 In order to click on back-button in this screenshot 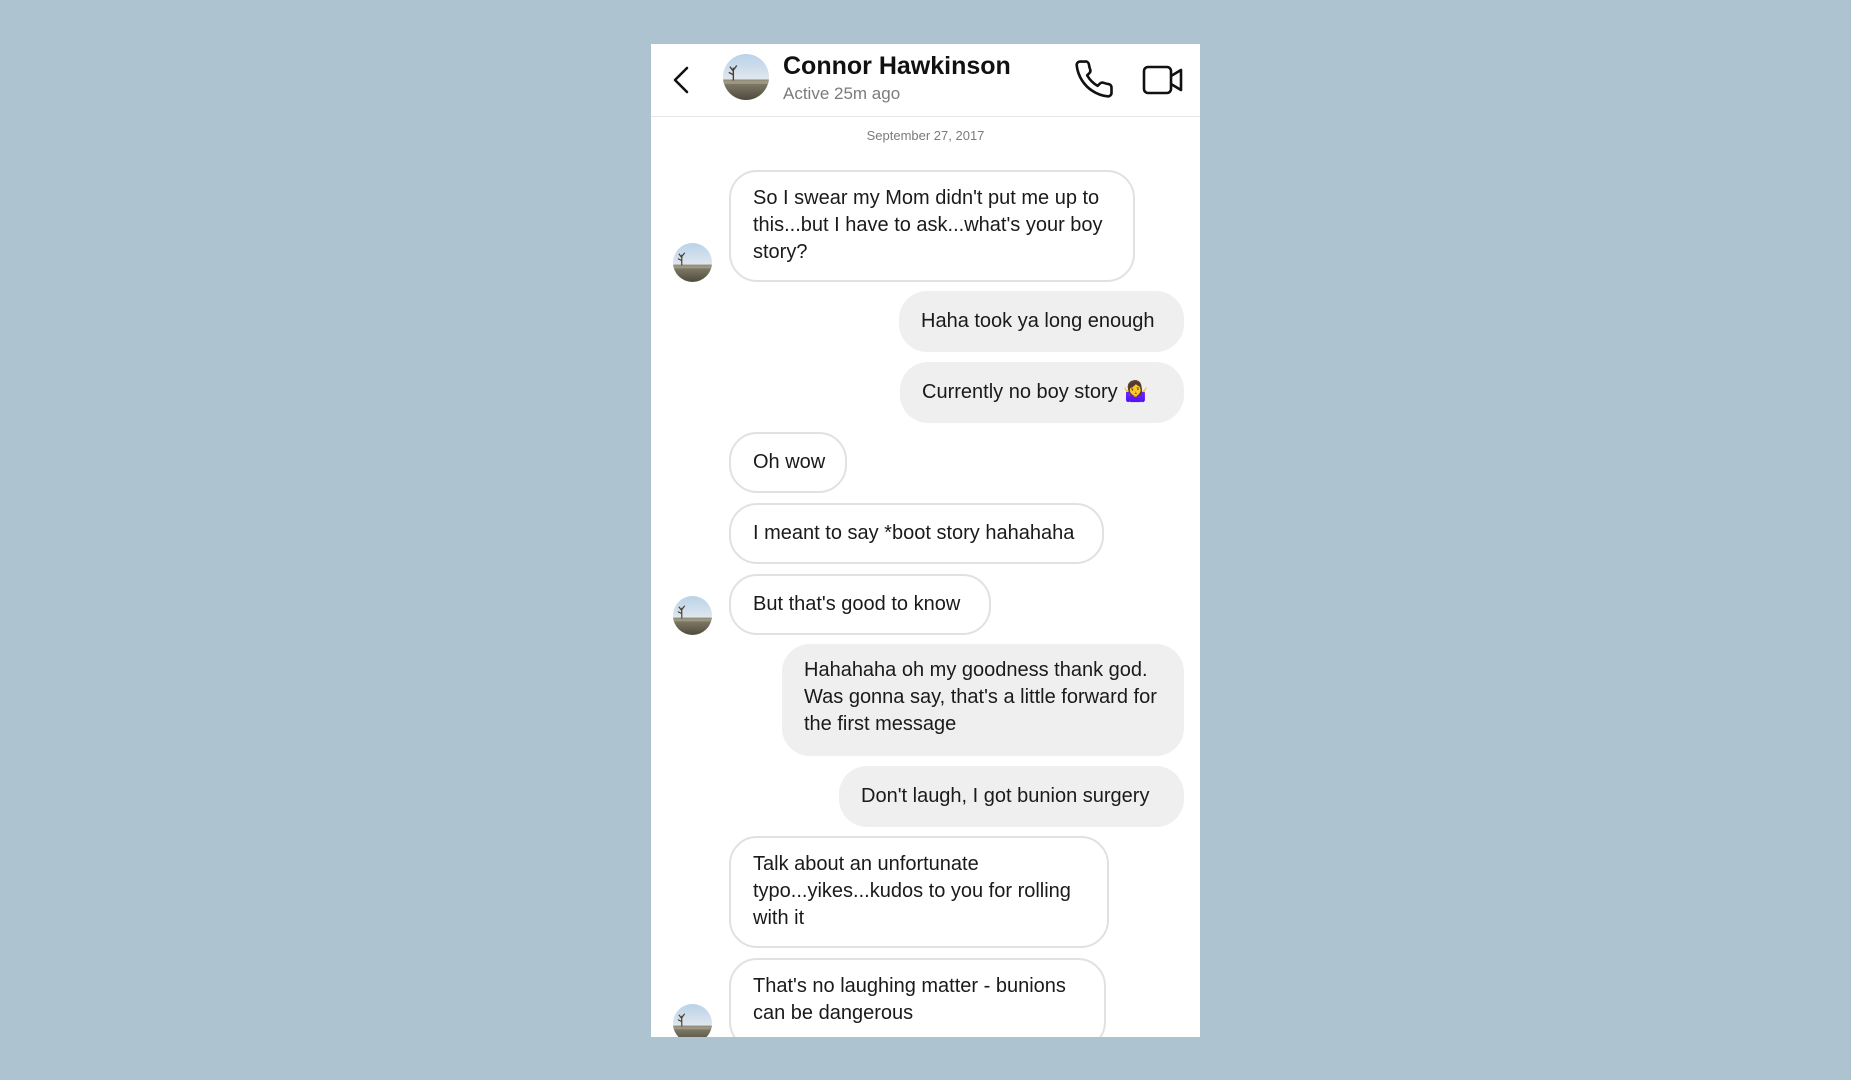, I will do `click(682, 80)`.